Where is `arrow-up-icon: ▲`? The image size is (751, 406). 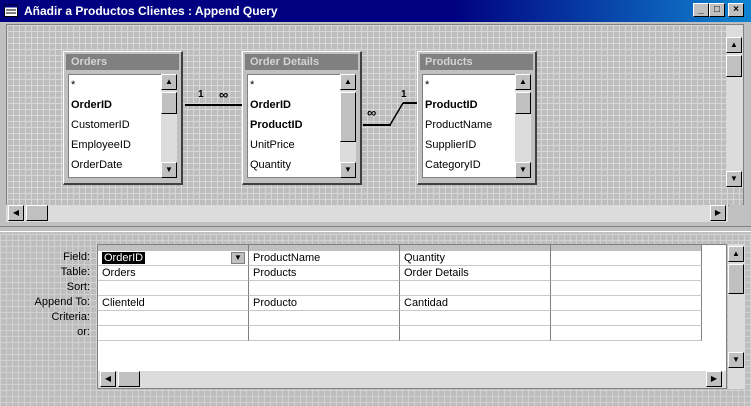 arrow-up-icon: ▲ is located at coordinates (736, 253).